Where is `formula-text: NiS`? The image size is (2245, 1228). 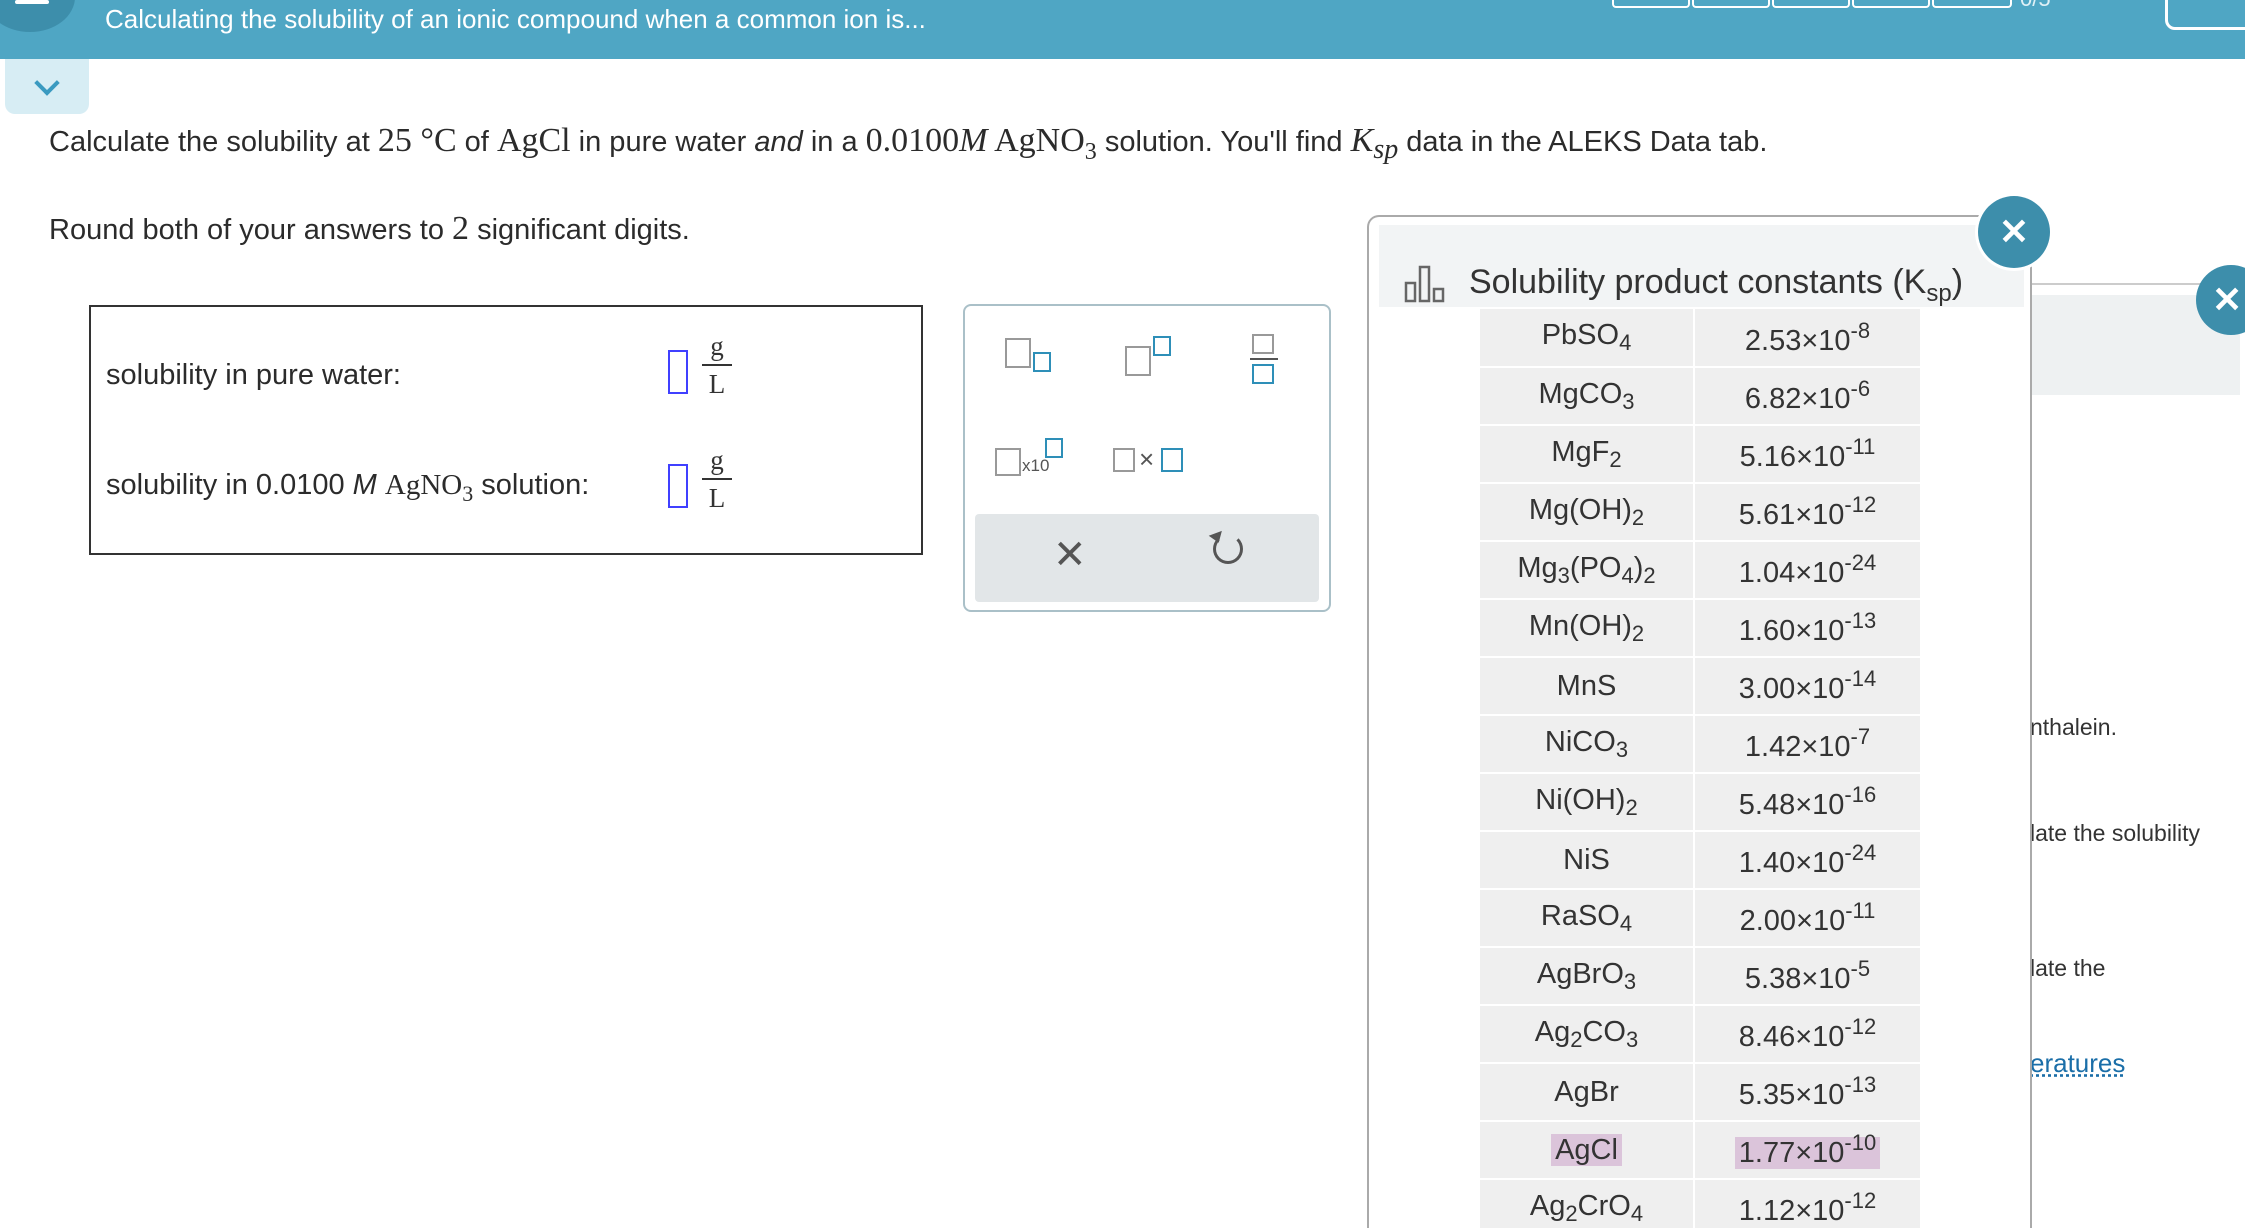
formula-text: NiS is located at coordinates (1586, 859).